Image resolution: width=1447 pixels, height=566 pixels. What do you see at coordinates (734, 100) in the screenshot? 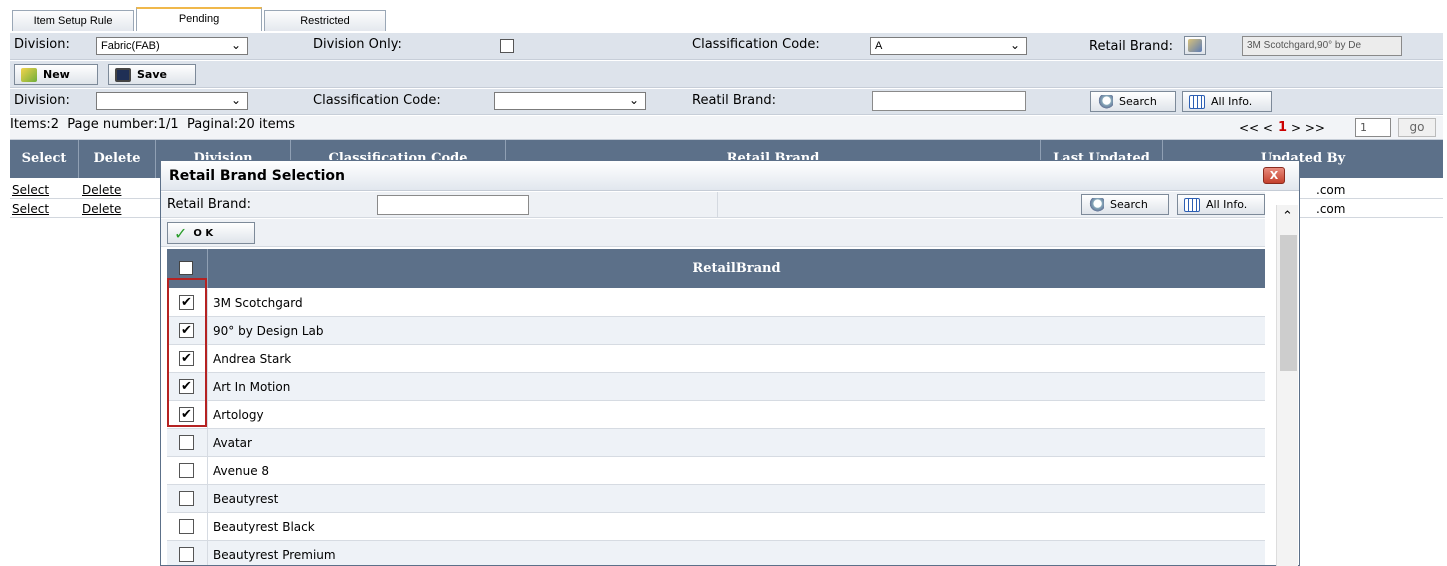
I see `retail-brand-label-2: Reatil Brand:` at bounding box center [734, 100].